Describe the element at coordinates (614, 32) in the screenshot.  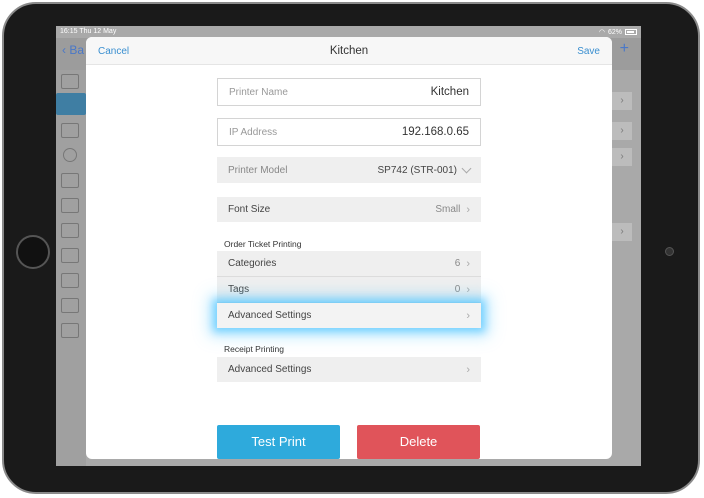
I see `battery-percent: 62%` at that location.